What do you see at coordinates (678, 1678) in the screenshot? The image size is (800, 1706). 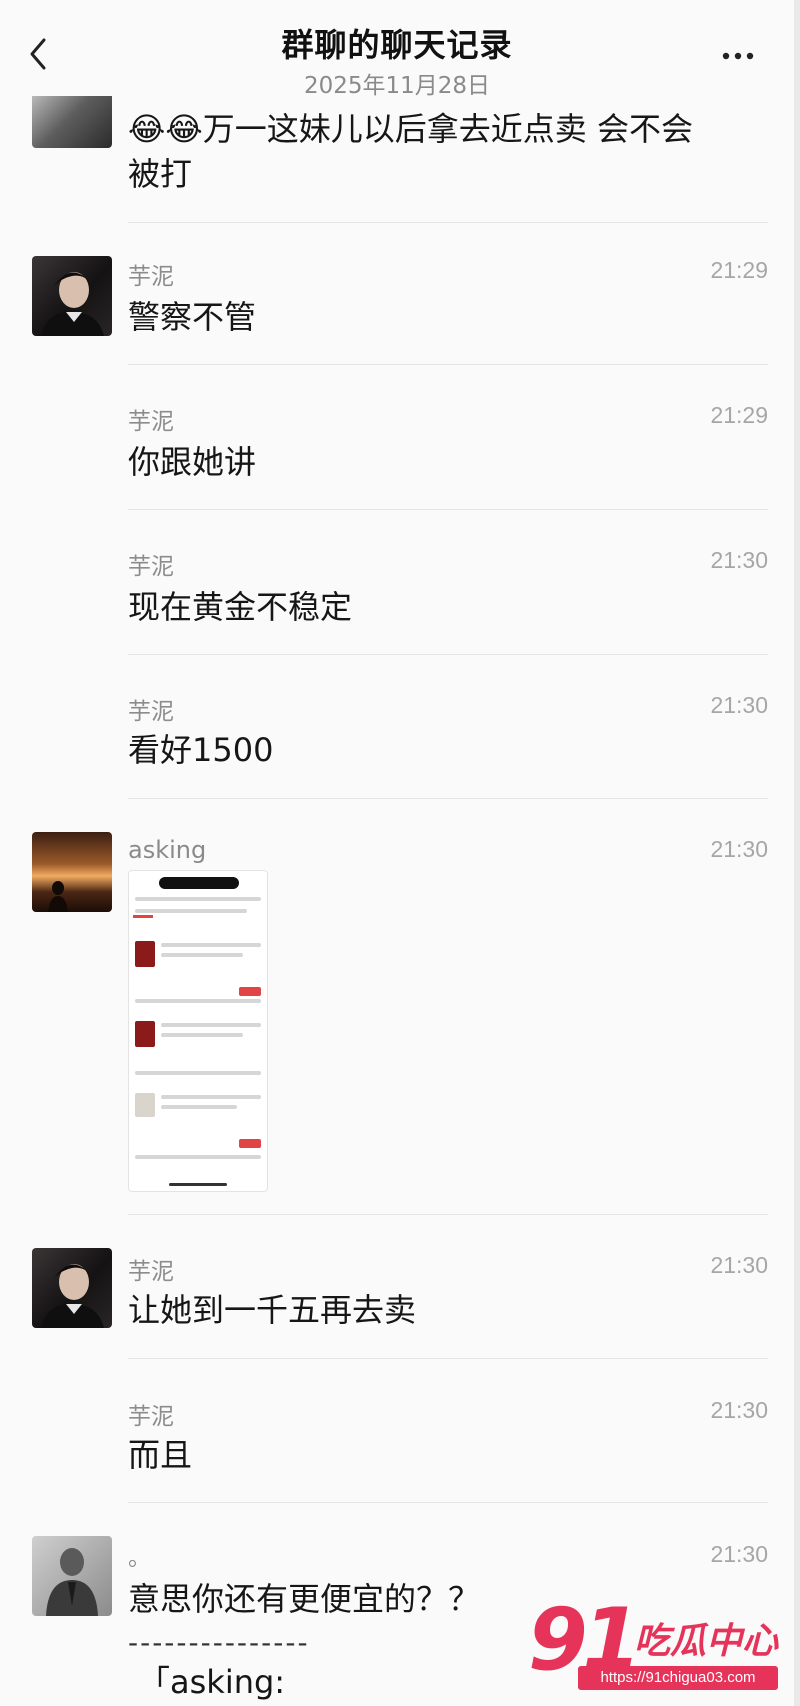 I see `watermark-url: https://91chigua03.com` at bounding box center [678, 1678].